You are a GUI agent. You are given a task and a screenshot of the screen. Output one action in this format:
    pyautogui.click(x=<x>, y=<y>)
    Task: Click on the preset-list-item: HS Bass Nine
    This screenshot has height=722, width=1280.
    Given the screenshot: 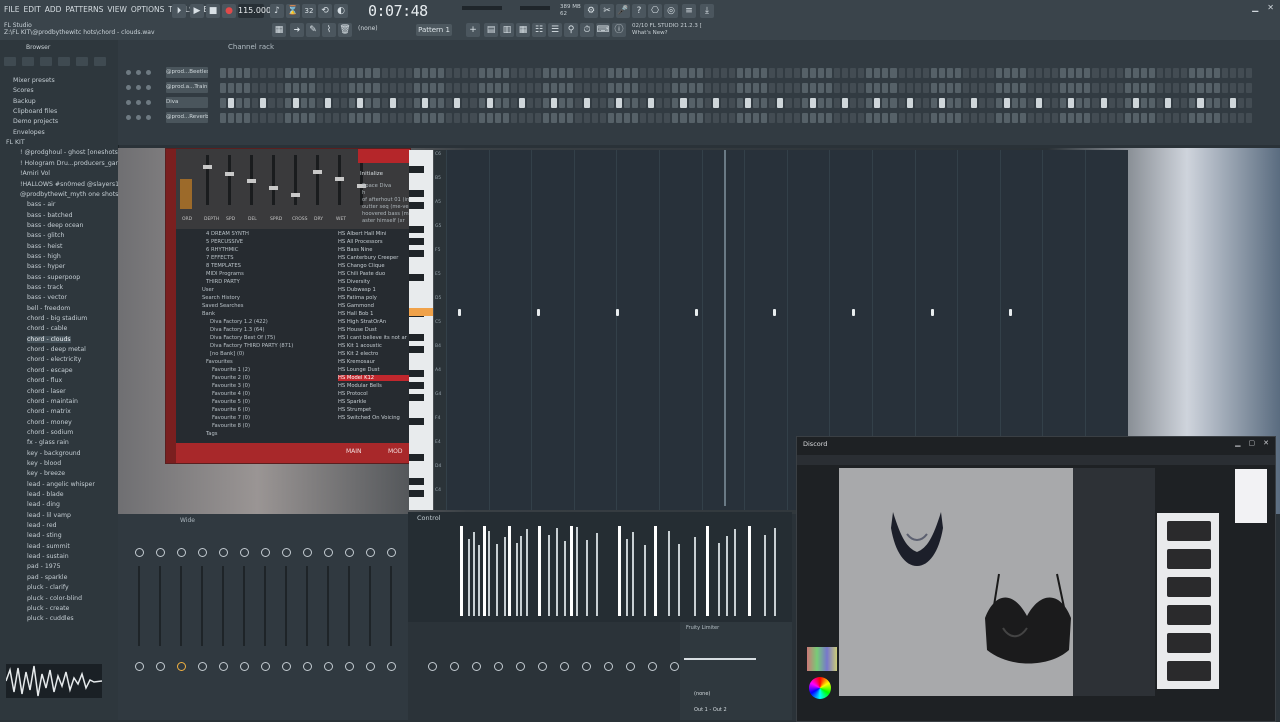 What is the action you would take?
    pyautogui.click(x=355, y=250)
    